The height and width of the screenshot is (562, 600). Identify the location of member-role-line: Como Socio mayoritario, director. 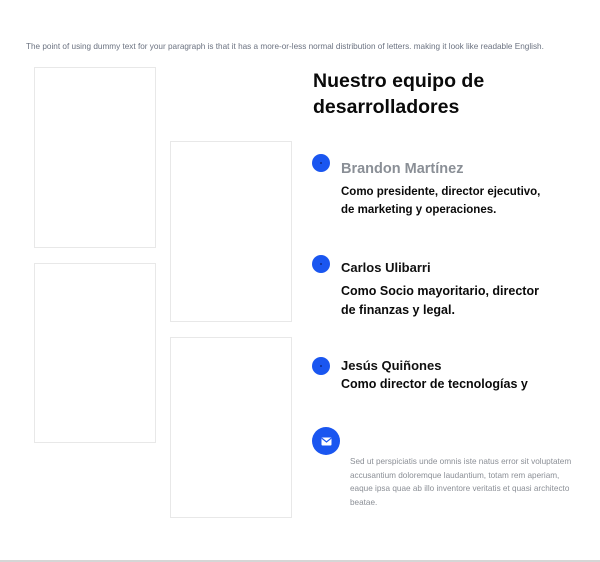
(440, 291).